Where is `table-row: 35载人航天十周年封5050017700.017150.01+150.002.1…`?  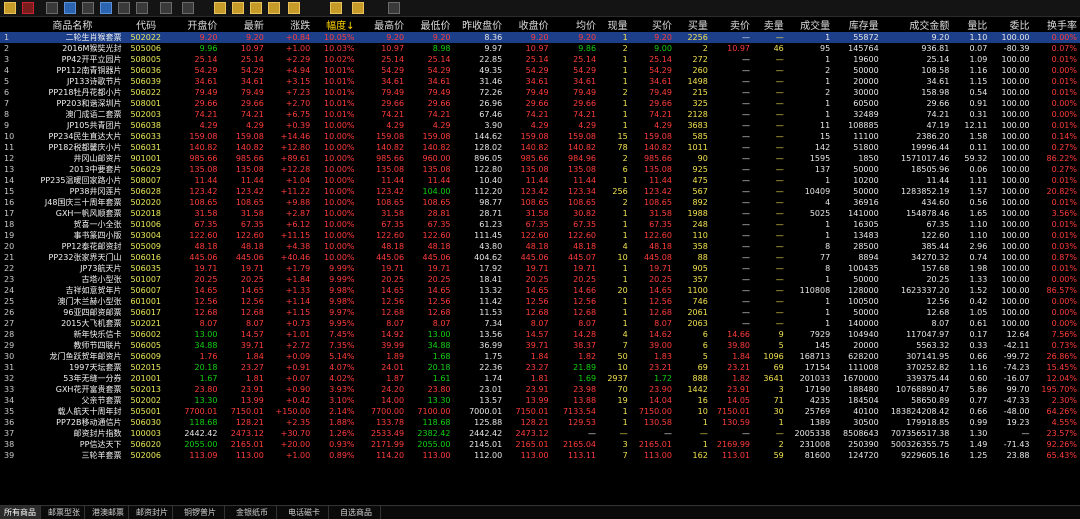 table-row: 35载人航天十周年封5050017700.017150.01+150.002.1… is located at coordinates (540, 411).